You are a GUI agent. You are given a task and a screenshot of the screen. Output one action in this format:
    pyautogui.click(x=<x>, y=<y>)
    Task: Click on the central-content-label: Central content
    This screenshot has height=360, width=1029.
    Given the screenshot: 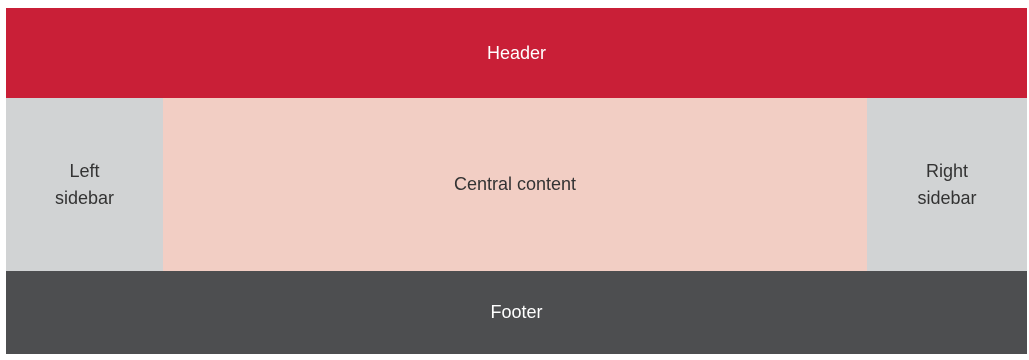 What is the action you would take?
    pyautogui.click(x=515, y=184)
    